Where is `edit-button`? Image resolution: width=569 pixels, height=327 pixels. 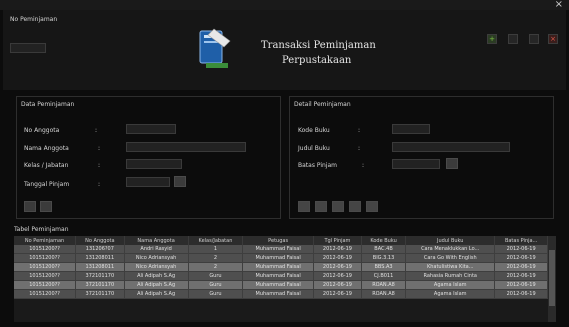 edit-button is located at coordinates (513, 39).